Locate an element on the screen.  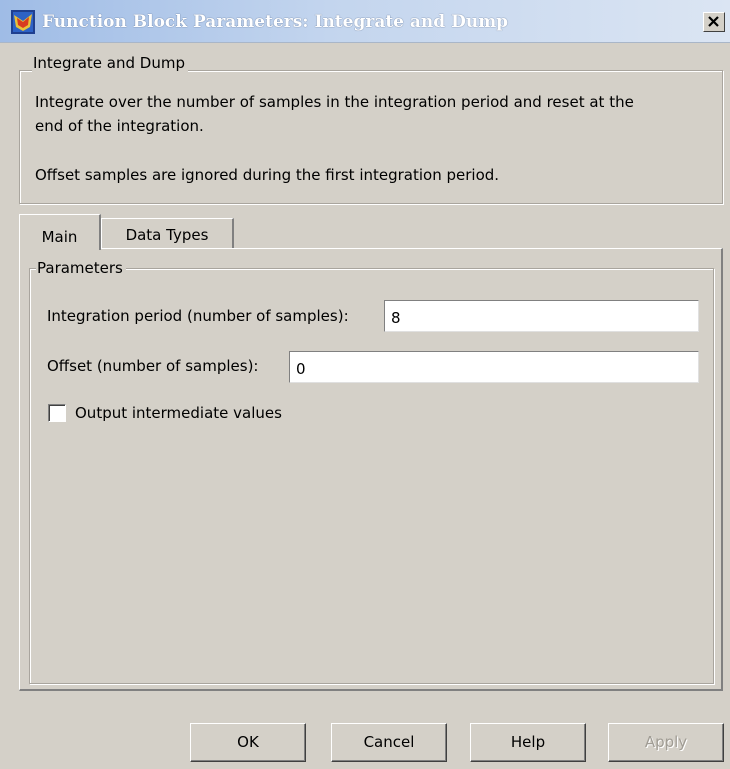
tab-data-types-label: Data Types is located at coordinates (167, 235).